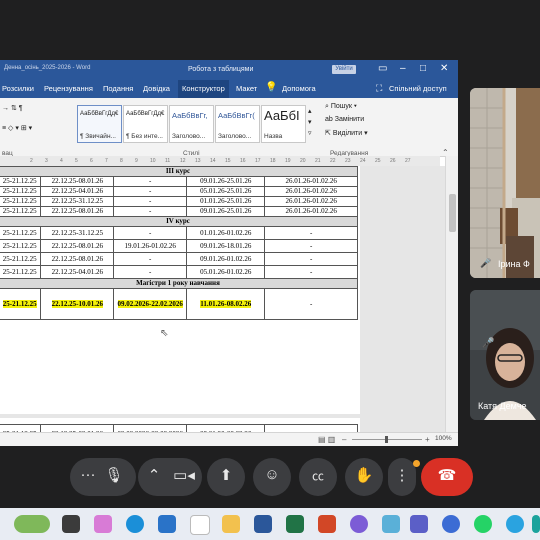  I want to click on share-button: Спільний доступ, so click(418, 88).